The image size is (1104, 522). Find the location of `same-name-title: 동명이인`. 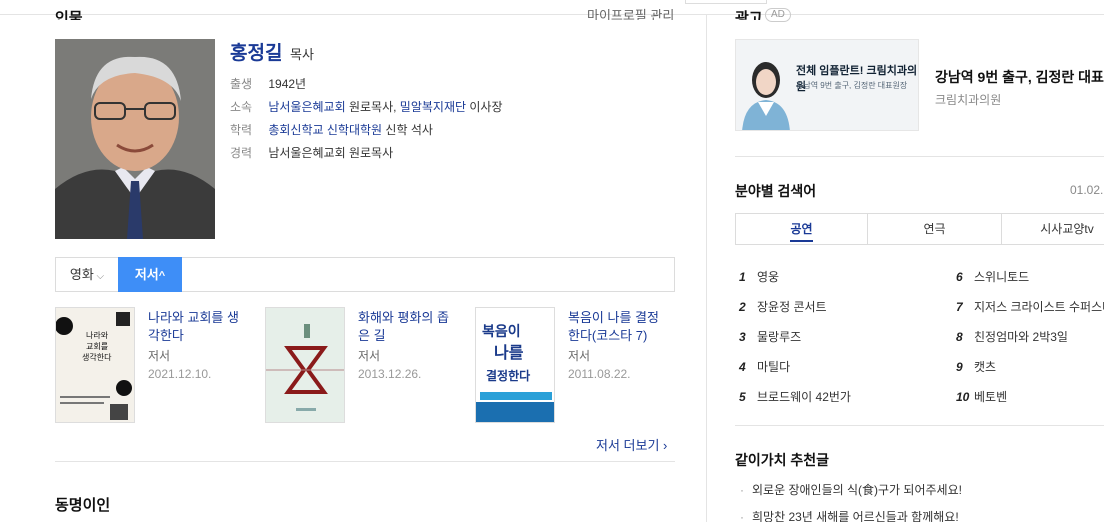

same-name-title: 동명이인 is located at coordinates (83, 505).